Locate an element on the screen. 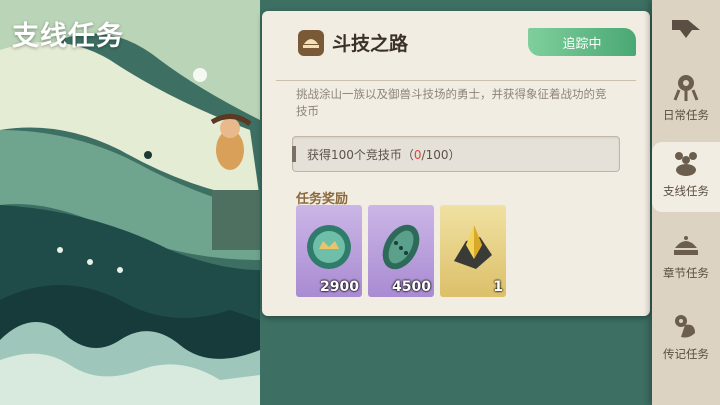  reward-count: 2900 is located at coordinates (339, 287).